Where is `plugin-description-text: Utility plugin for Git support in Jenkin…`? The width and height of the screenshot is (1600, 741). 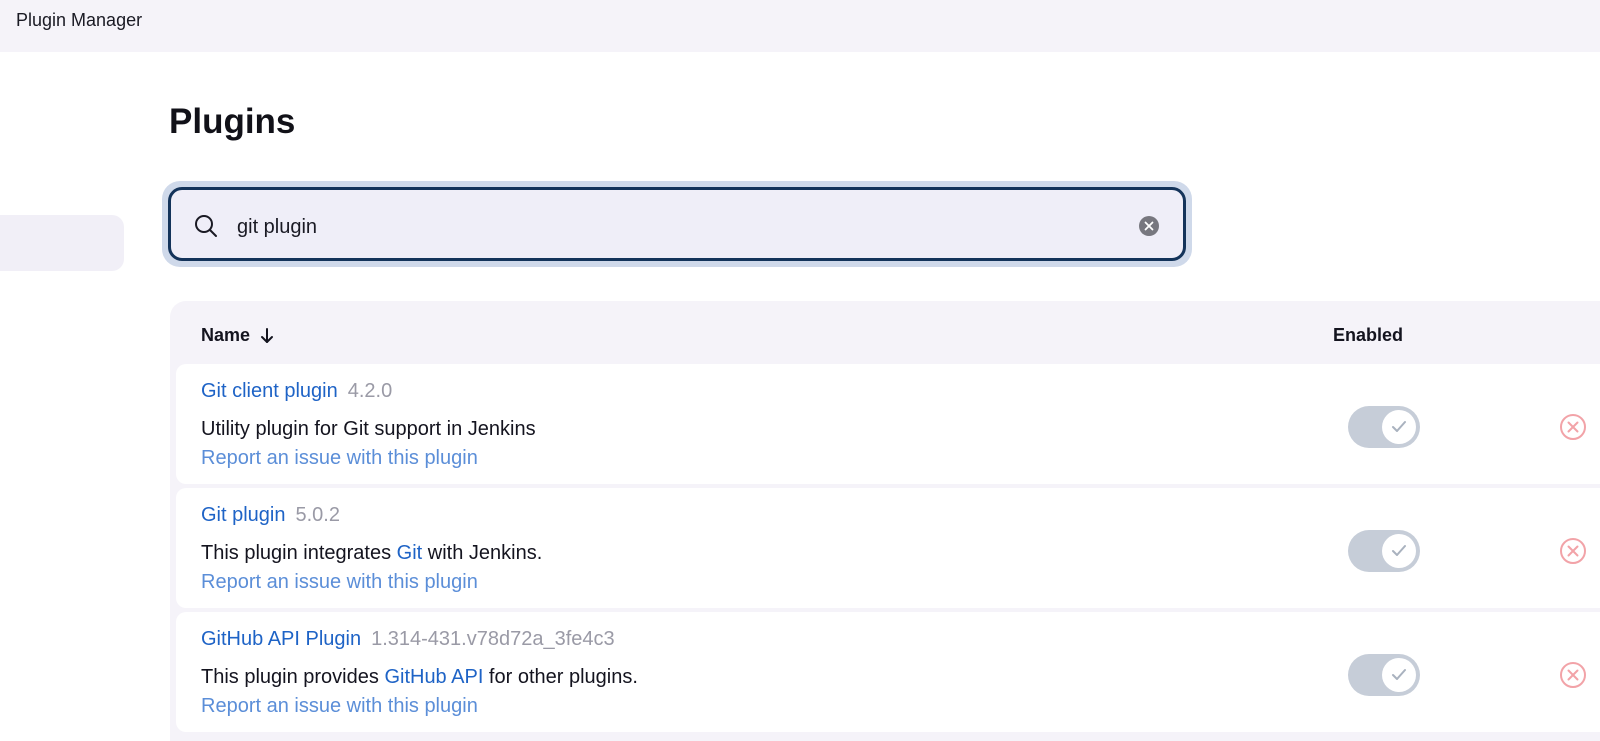
plugin-description-text: Utility plugin for Git support in Jenkin… is located at coordinates (368, 429).